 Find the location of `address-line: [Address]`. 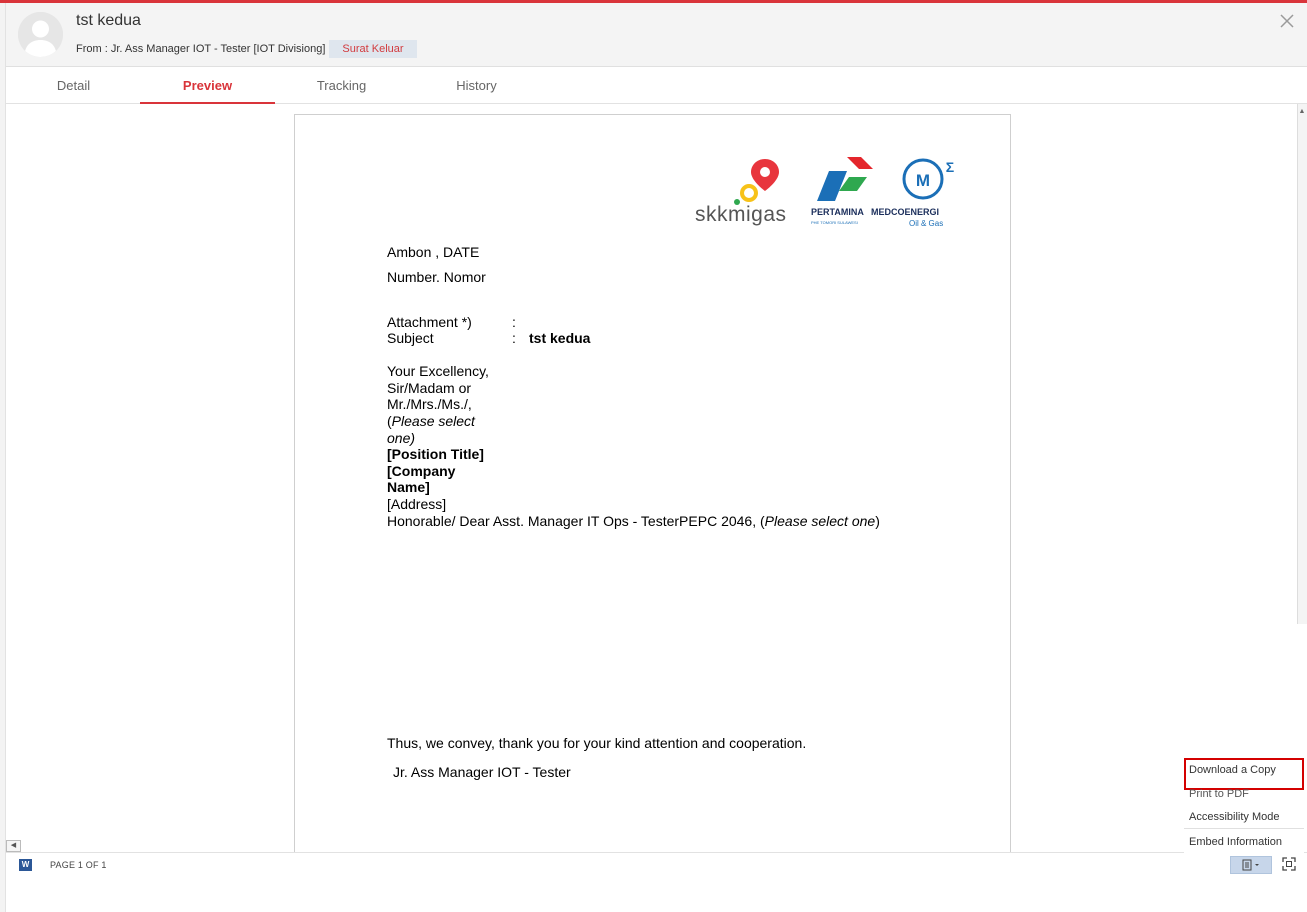

address-line: [Address] is located at coordinates (417, 504).